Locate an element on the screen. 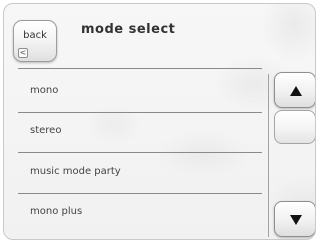 This screenshot has height=244, width=321. scroll-down-button is located at coordinates (294, 219).